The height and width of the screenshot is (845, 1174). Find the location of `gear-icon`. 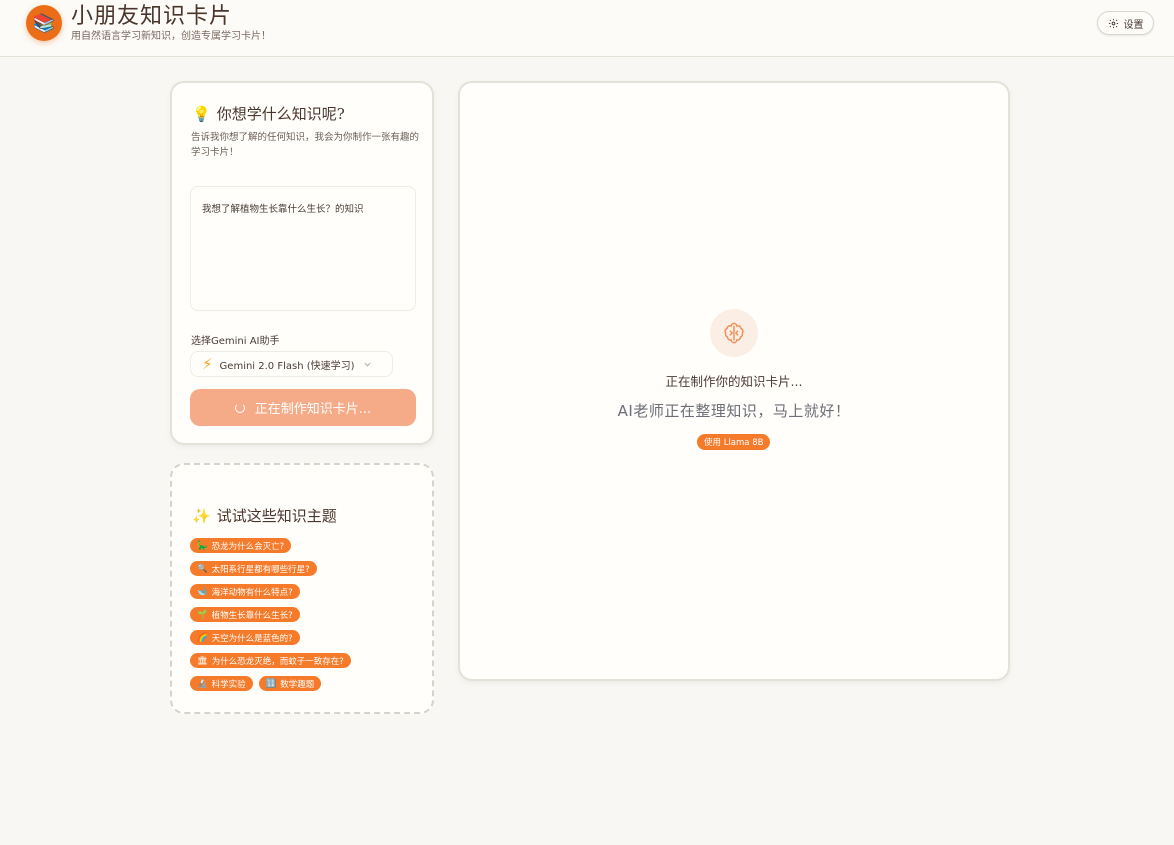

gear-icon is located at coordinates (1113, 23).